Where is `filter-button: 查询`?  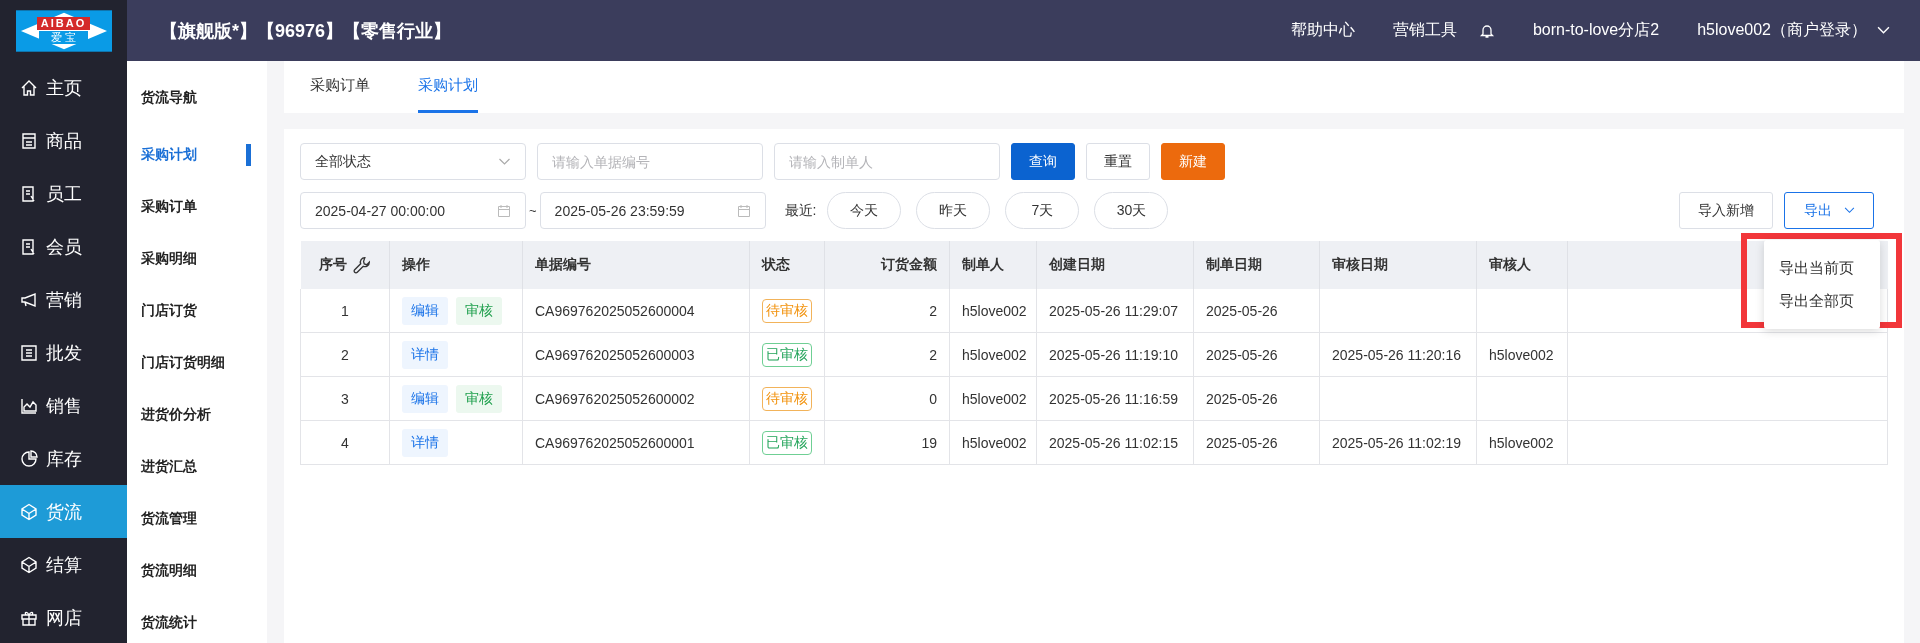
filter-button: 查询 is located at coordinates (1043, 161).